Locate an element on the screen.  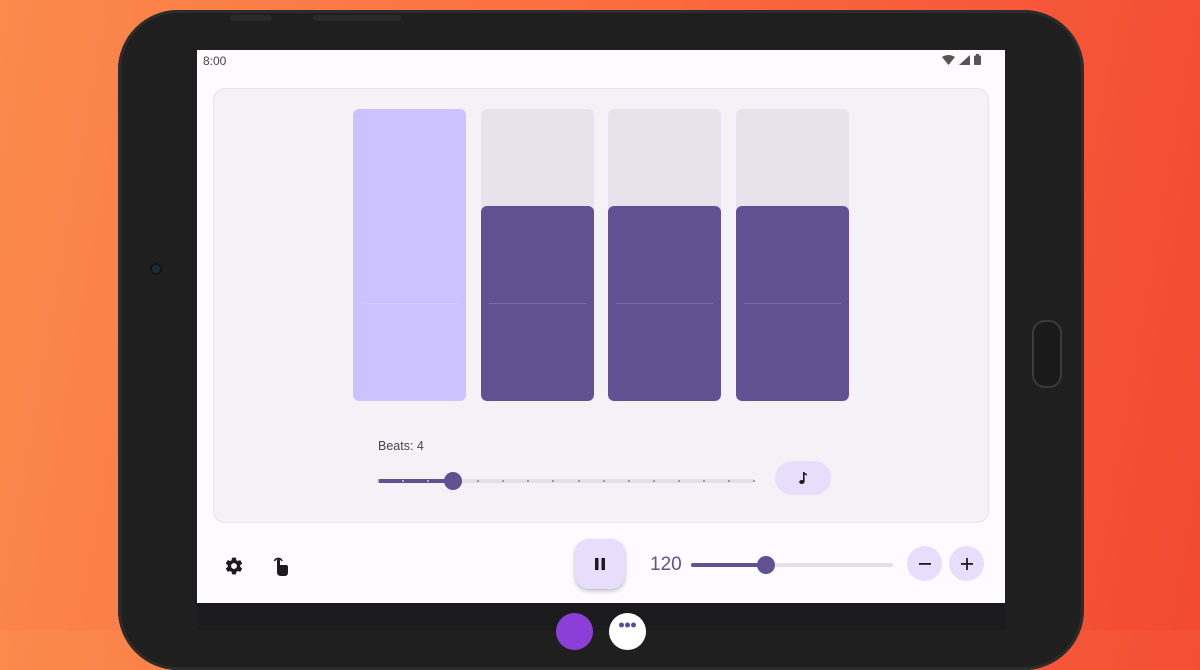
bottom-controls: 120 is located at coordinates (601, 566).